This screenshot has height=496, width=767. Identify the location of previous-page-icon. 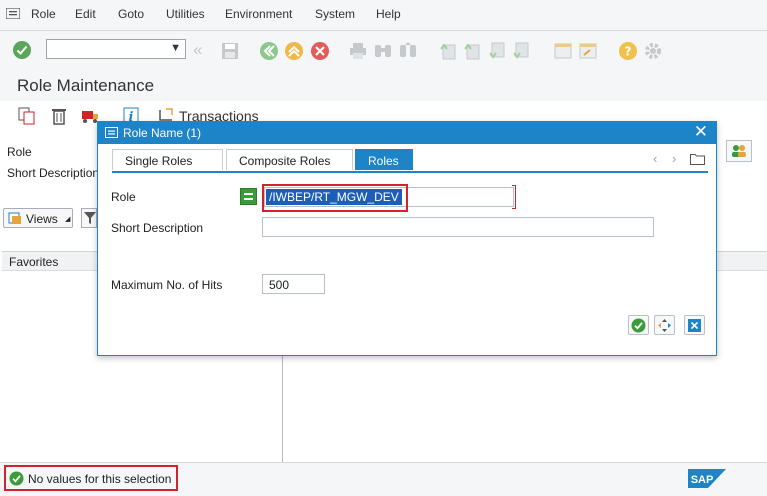
(472, 51).